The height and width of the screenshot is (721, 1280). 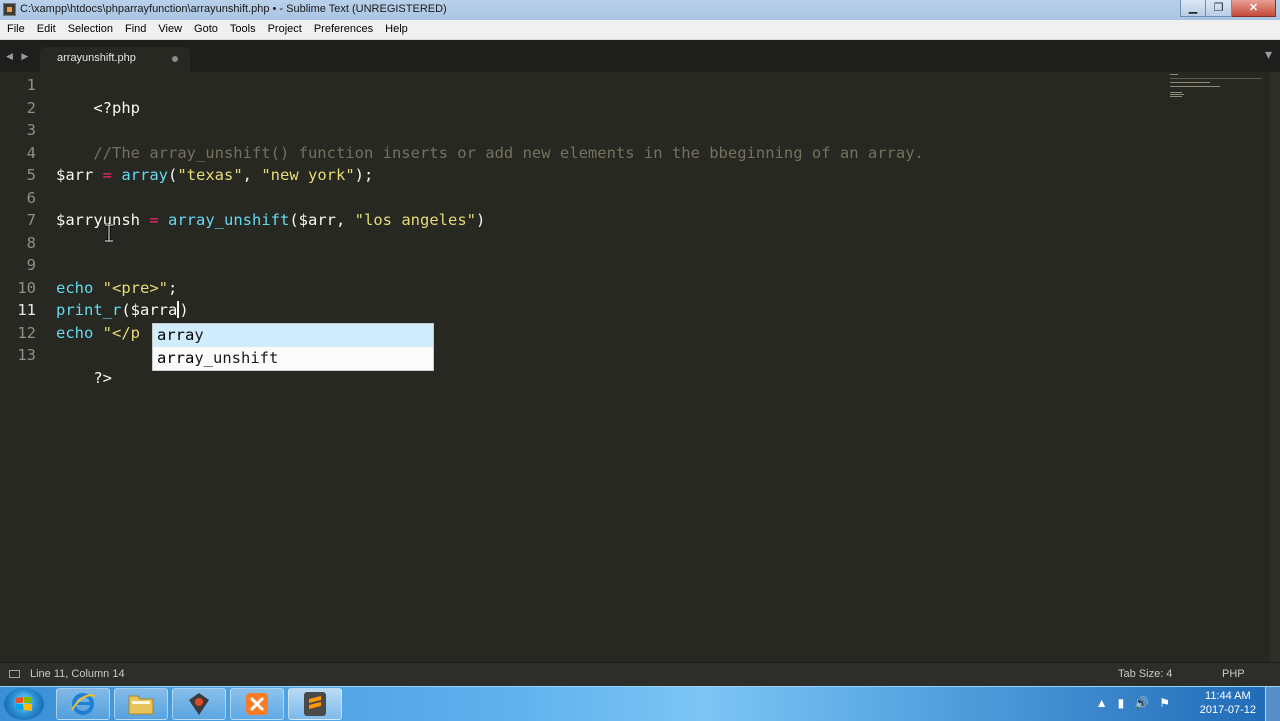 I want to click on menu-file: File, so click(x=15, y=29).